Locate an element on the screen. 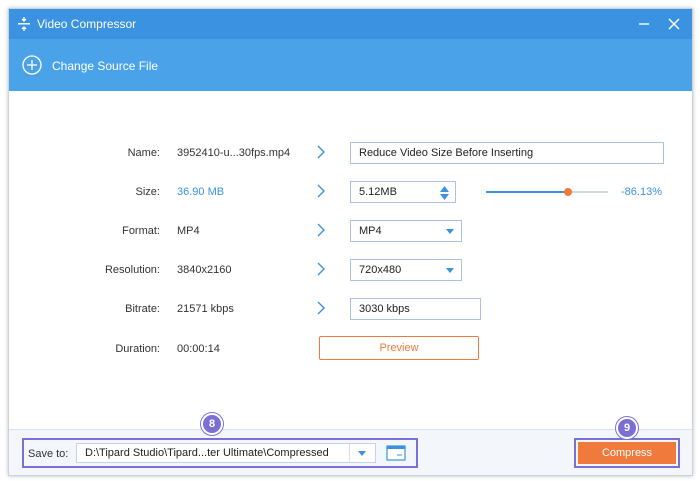 The height and width of the screenshot is (481, 700). resolution-label: Resolution: is located at coordinates (132, 270).